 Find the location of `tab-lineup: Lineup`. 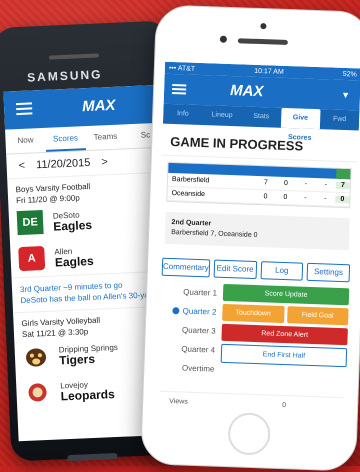

tab-lineup: Lineup is located at coordinates (222, 115).